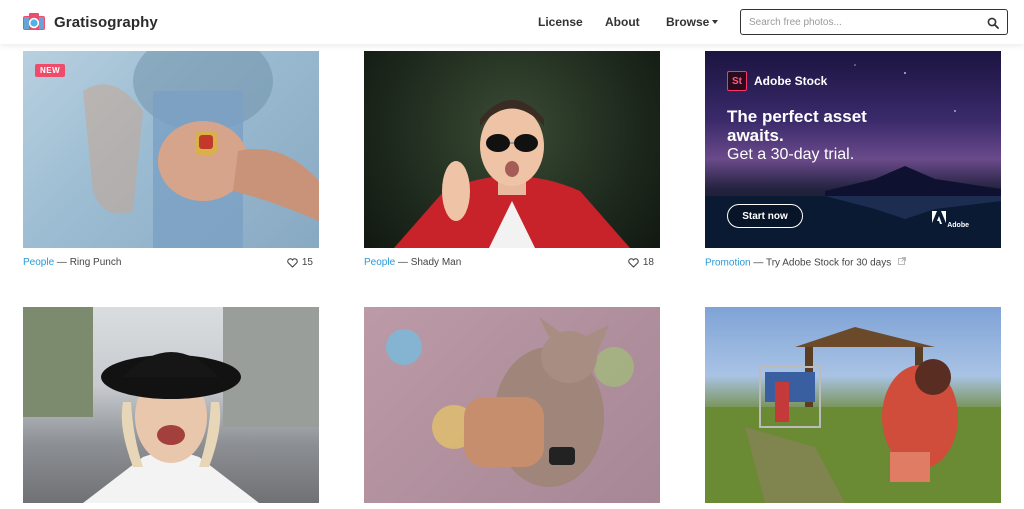  What do you see at coordinates (797, 126) in the screenshot?
I see `ad-headline: The perfect asset awaits.` at bounding box center [797, 126].